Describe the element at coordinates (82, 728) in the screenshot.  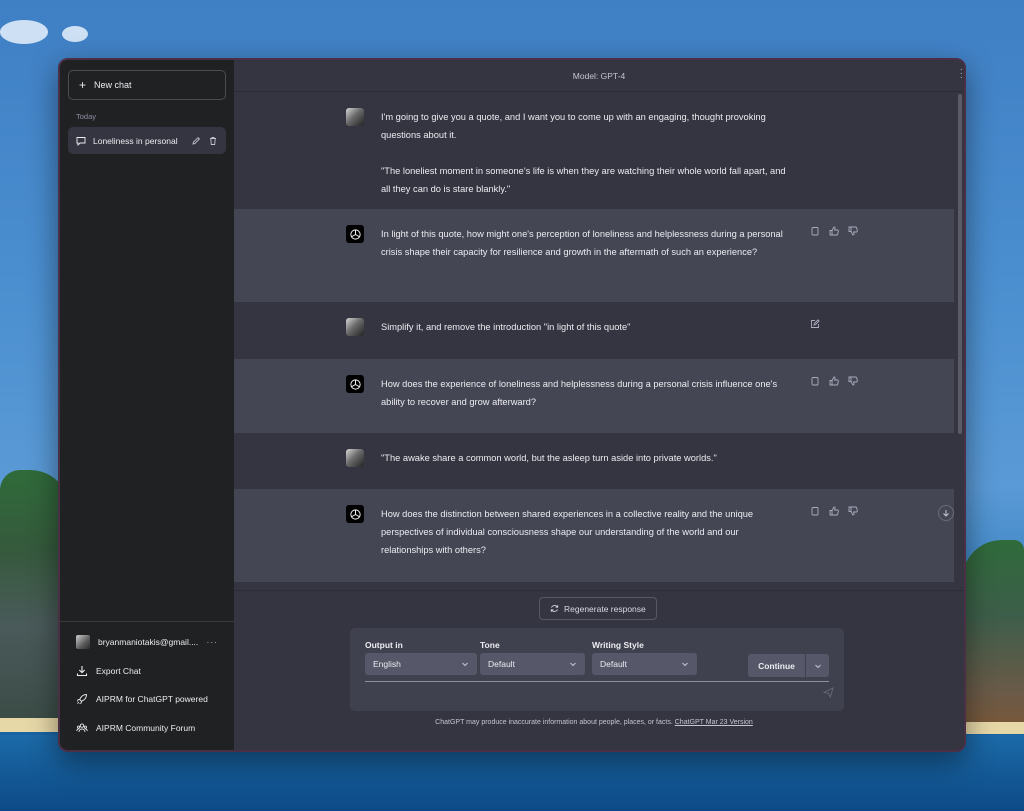
I see `community-icon` at that location.